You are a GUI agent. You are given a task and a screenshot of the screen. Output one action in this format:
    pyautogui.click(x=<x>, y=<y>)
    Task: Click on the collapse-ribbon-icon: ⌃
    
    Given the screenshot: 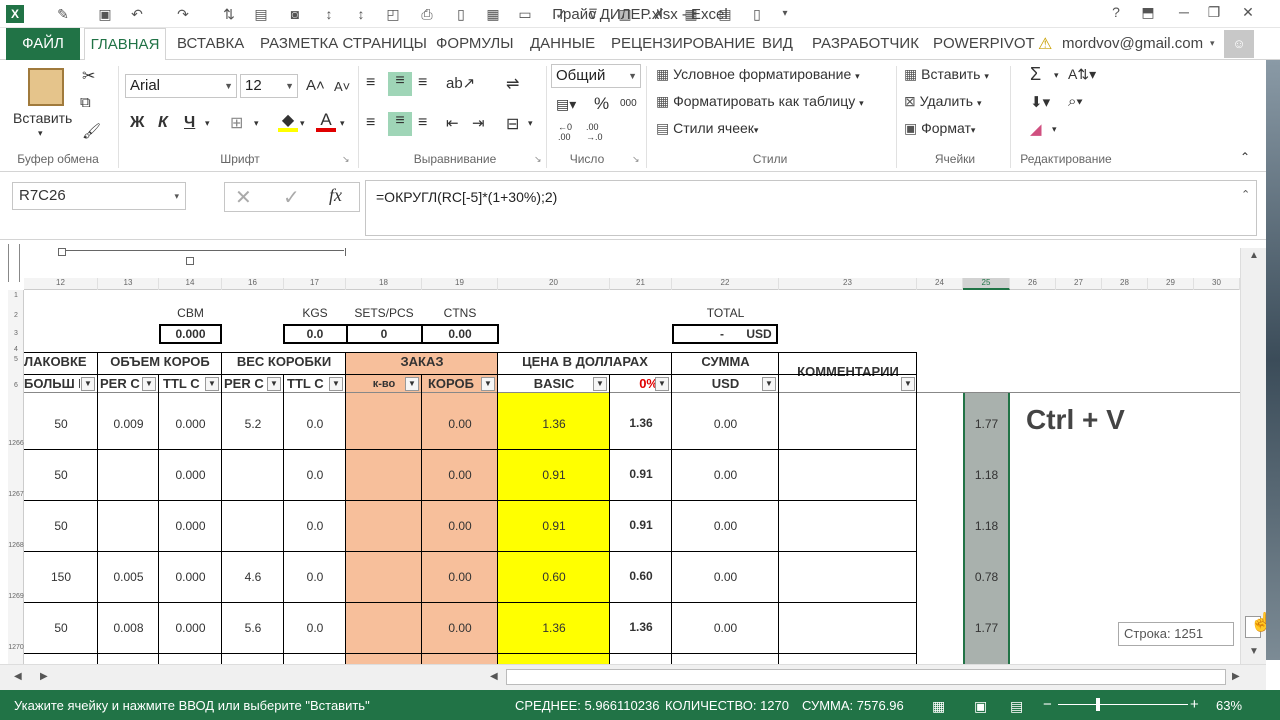 What is the action you would take?
    pyautogui.click(x=1245, y=157)
    